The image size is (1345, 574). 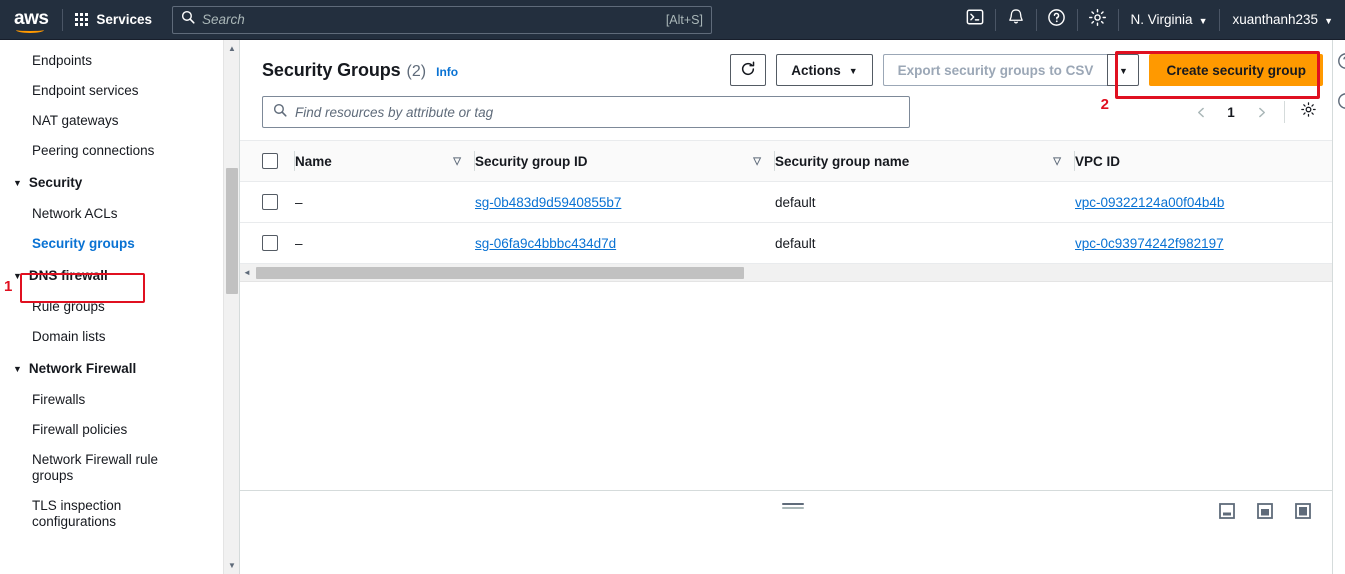 I want to click on security-group-id-link: sg-0b483d9d5940855b7, so click(x=548, y=202).